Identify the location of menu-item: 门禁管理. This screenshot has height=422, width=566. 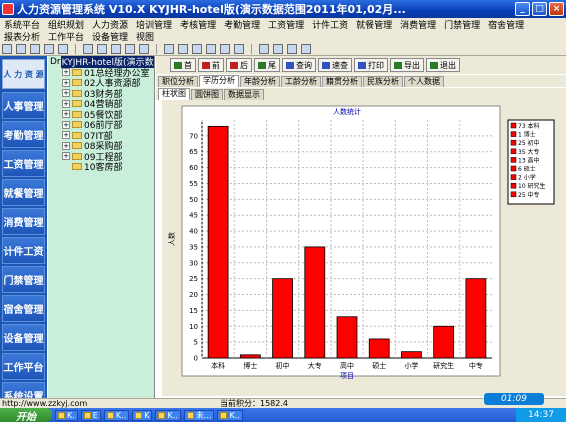
(462, 24).